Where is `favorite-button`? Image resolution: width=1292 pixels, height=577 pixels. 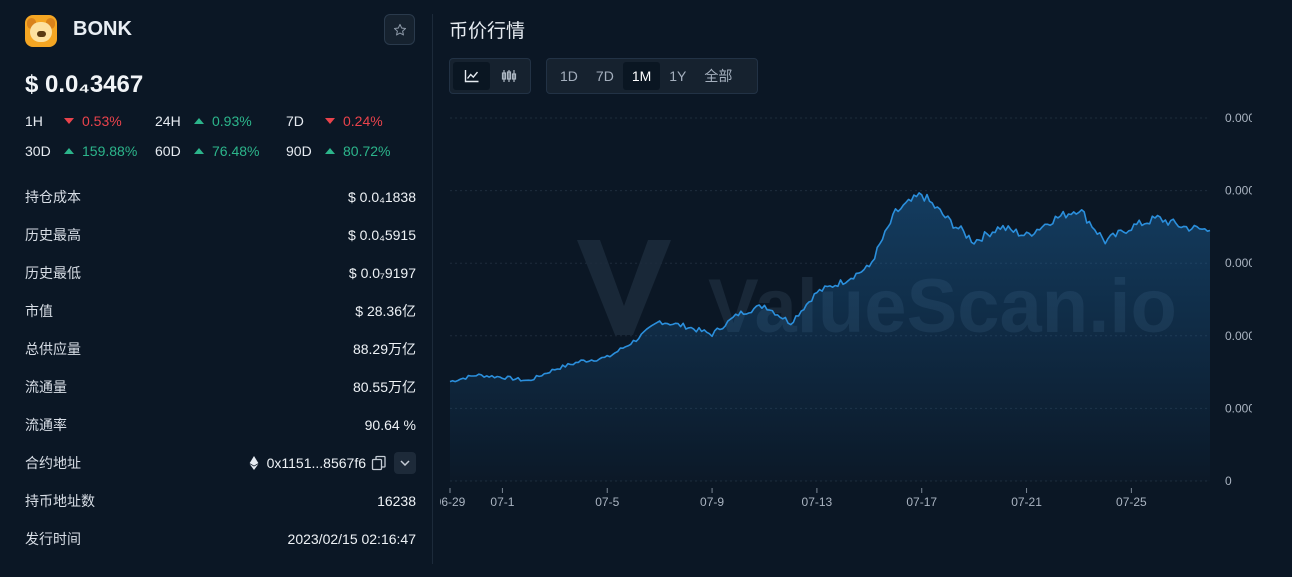
favorite-button is located at coordinates (399, 29).